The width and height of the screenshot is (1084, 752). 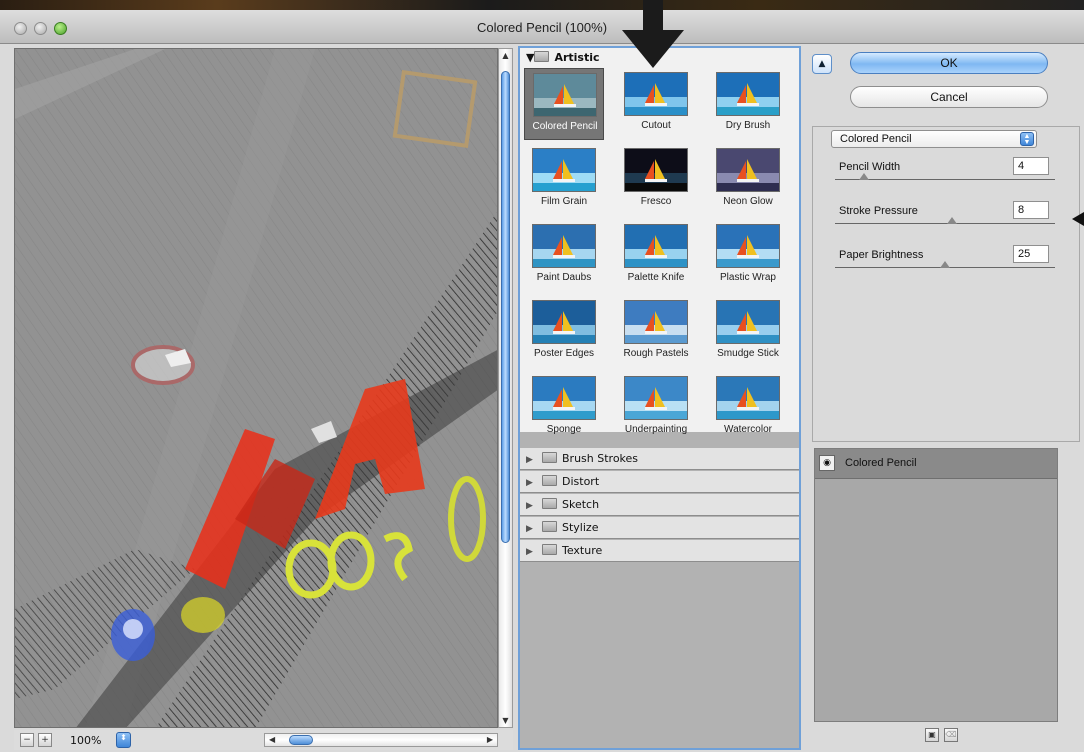 I want to click on background-strip, so click(x=542, y=5).